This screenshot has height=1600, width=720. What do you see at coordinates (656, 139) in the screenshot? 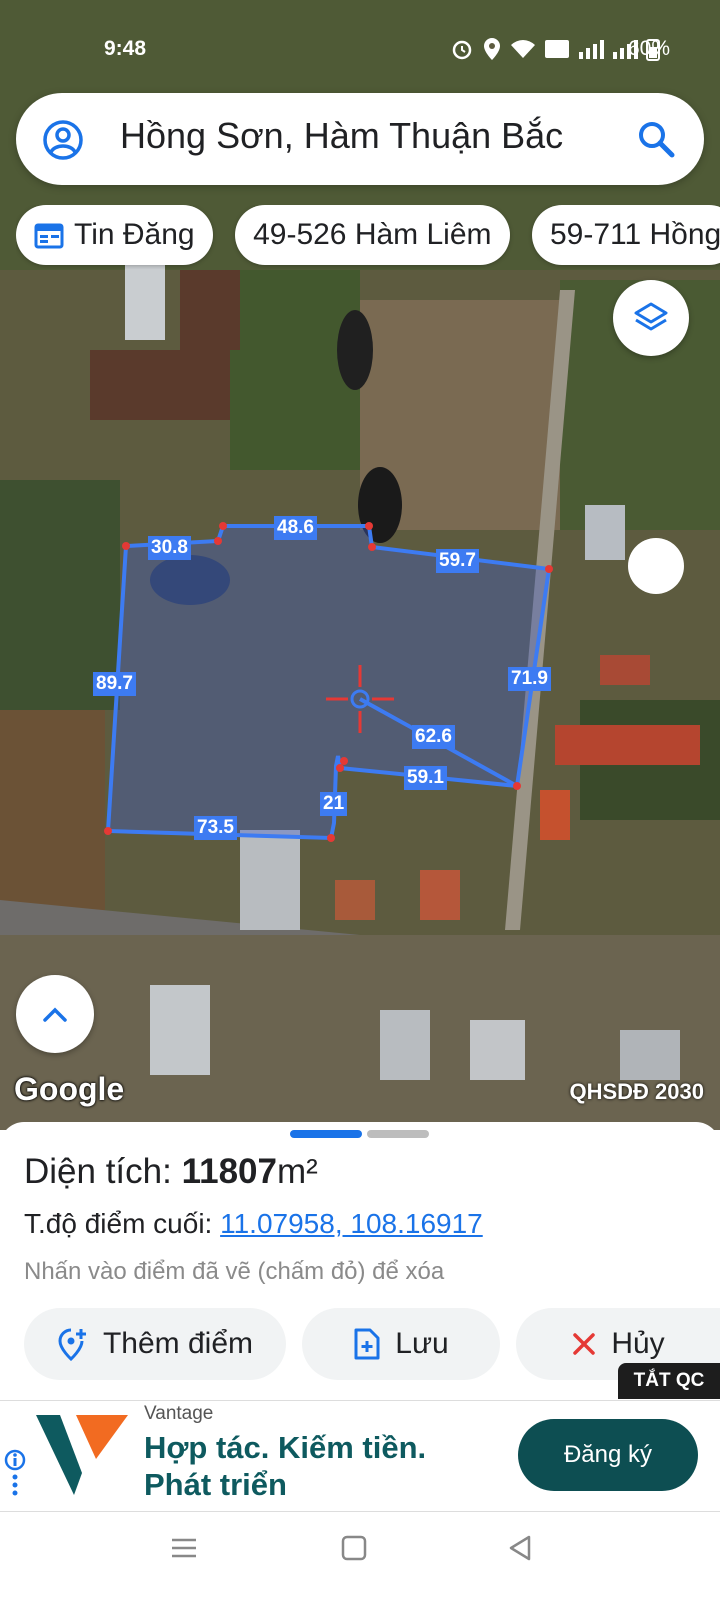
I see `search-icon` at bounding box center [656, 139].